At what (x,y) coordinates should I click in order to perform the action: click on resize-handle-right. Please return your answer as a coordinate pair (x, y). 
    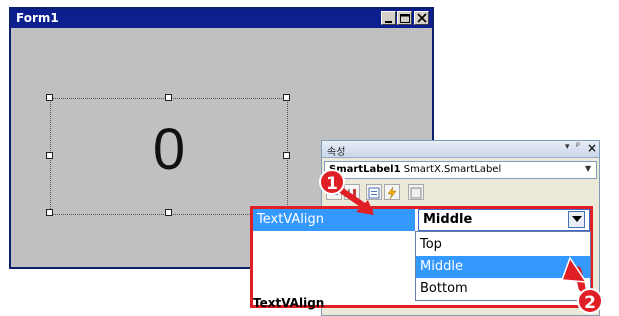
    Looking at the image, I should click on (286, 155).